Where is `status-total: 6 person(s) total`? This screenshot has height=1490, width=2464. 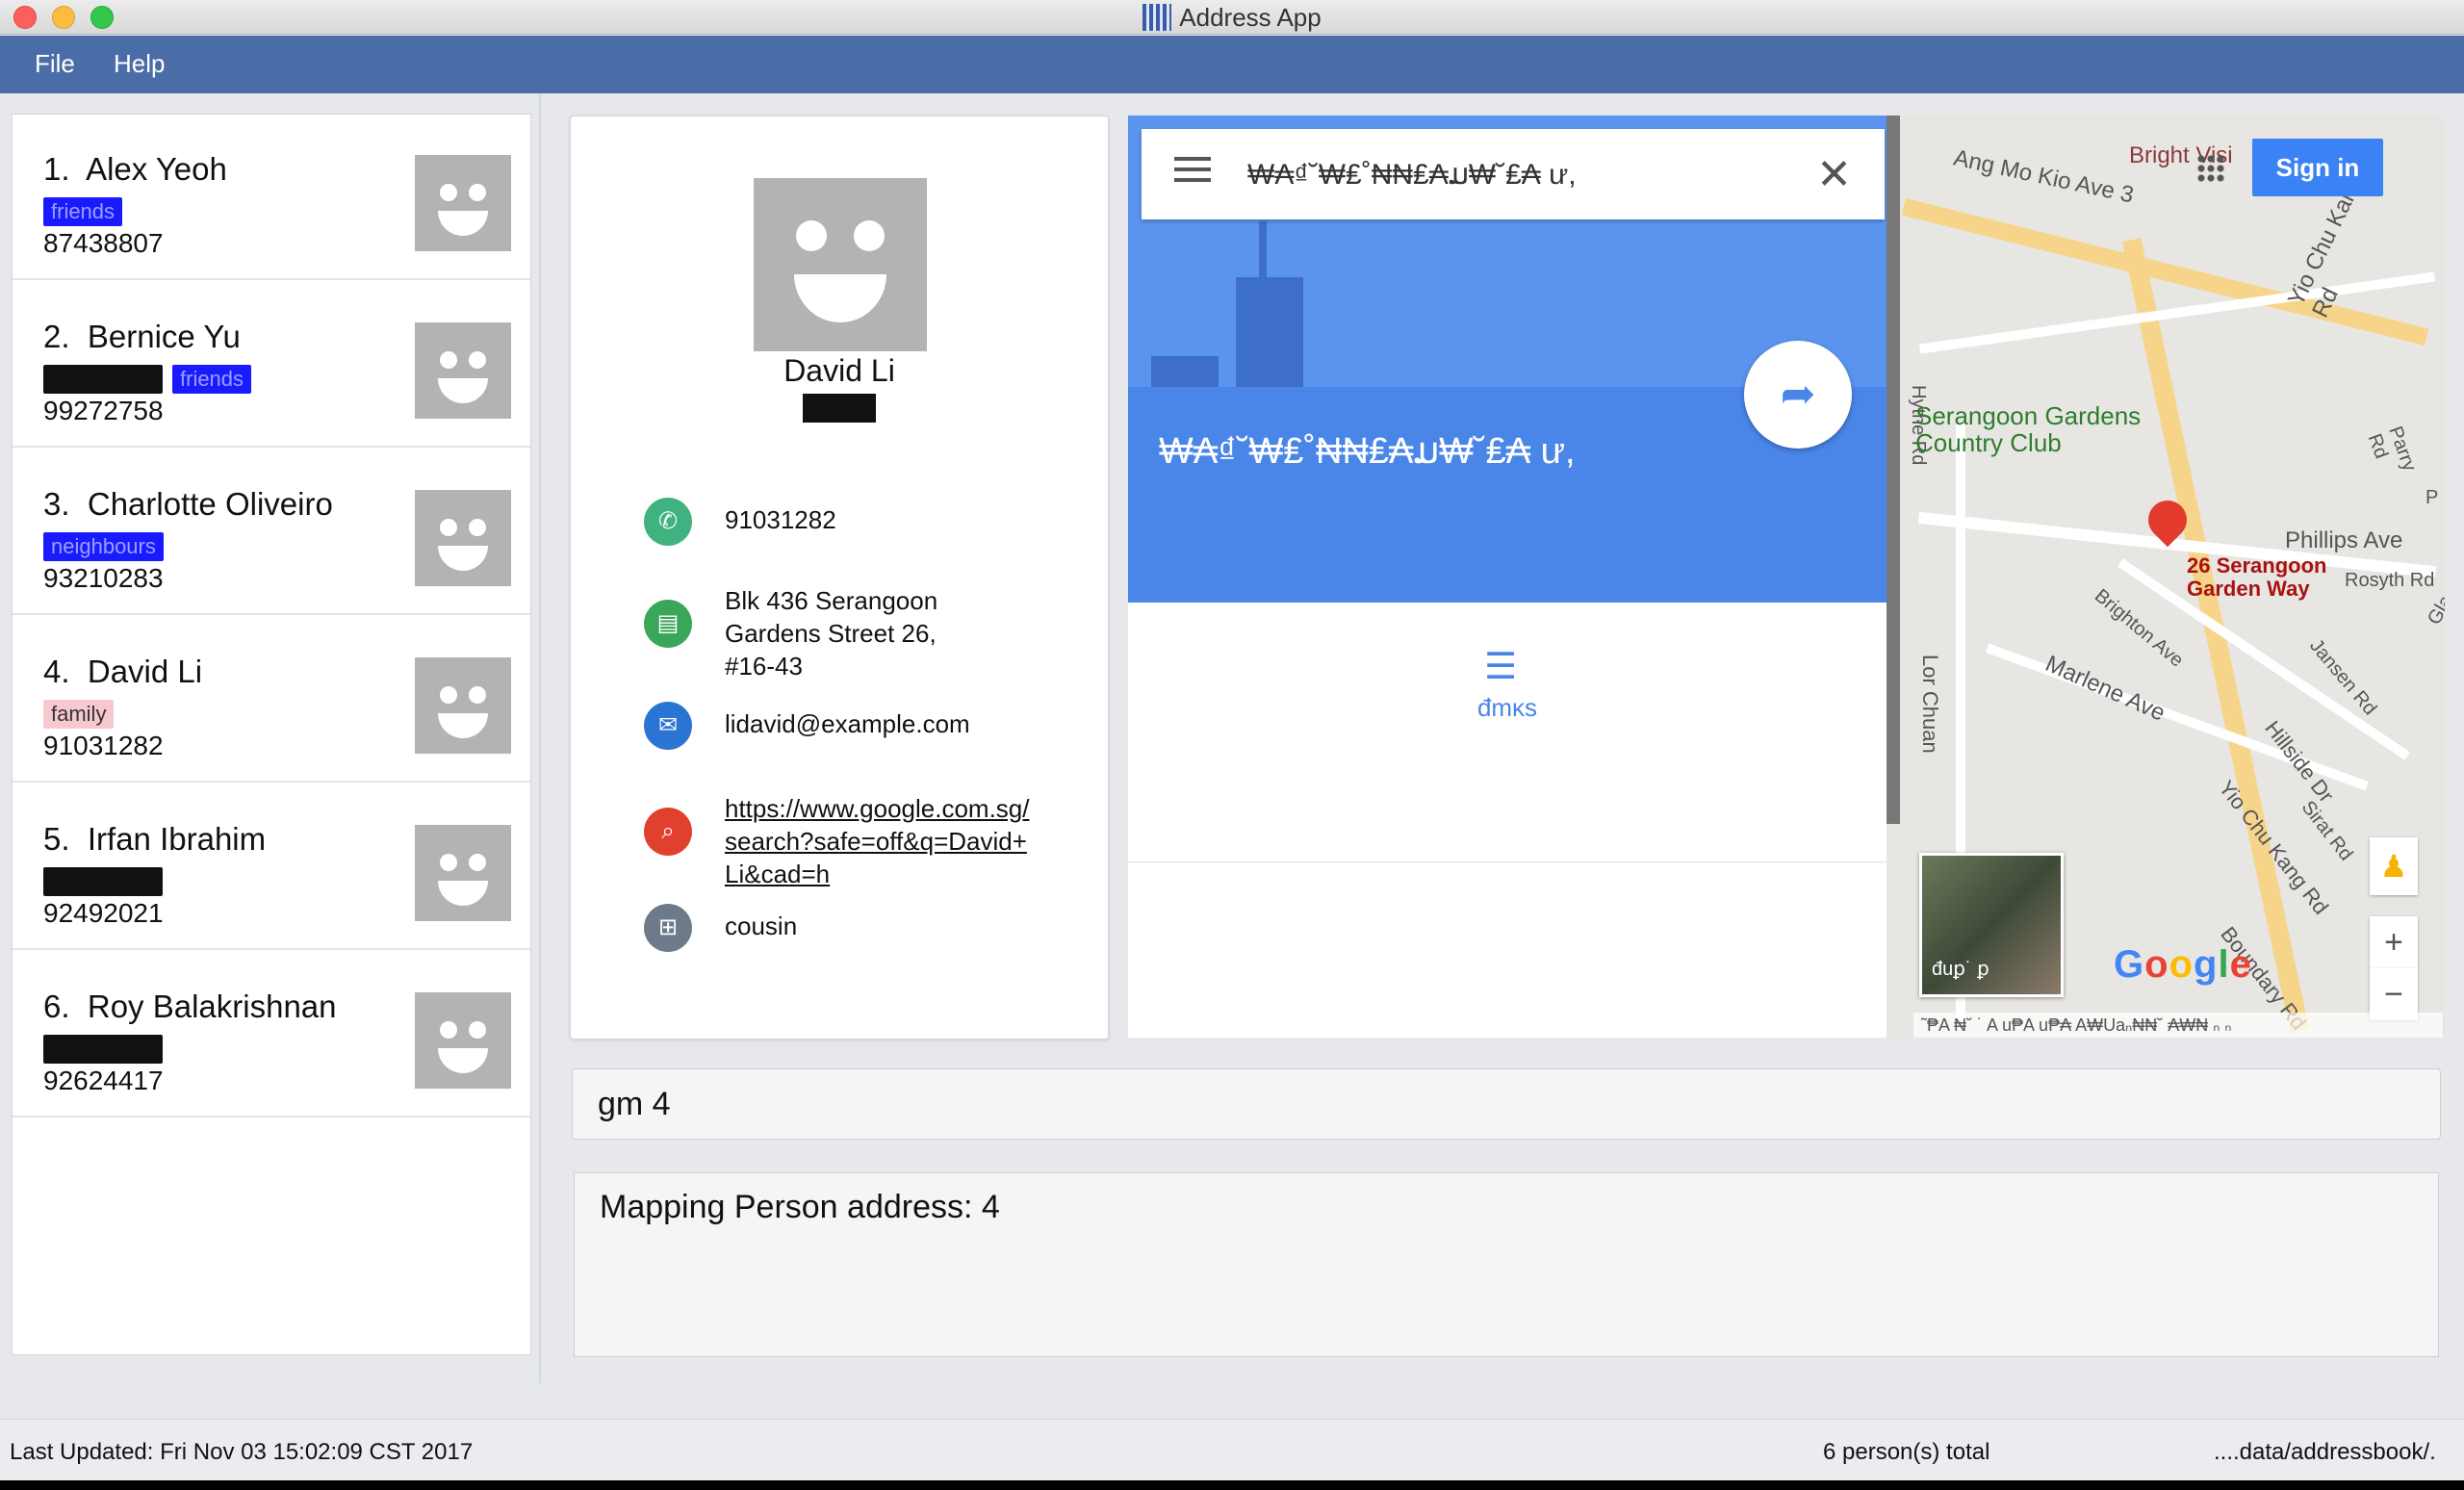
status-total: 6 person(s) total is located at coordinates (1906, 1452).